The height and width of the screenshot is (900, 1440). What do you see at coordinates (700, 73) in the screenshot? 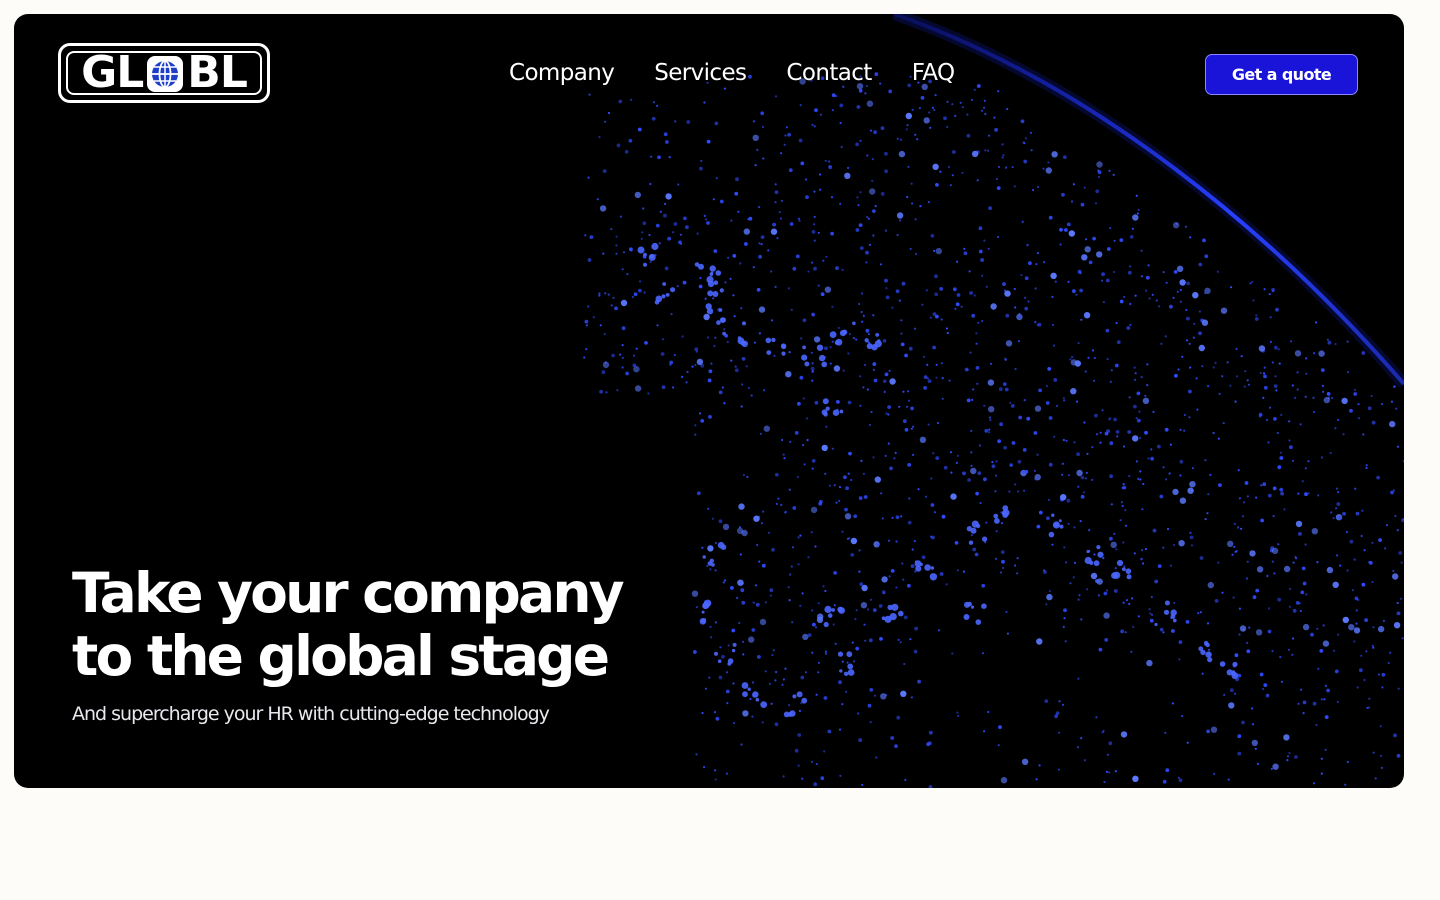
I see `nav-services: Services` at bounding box center [700, 73].